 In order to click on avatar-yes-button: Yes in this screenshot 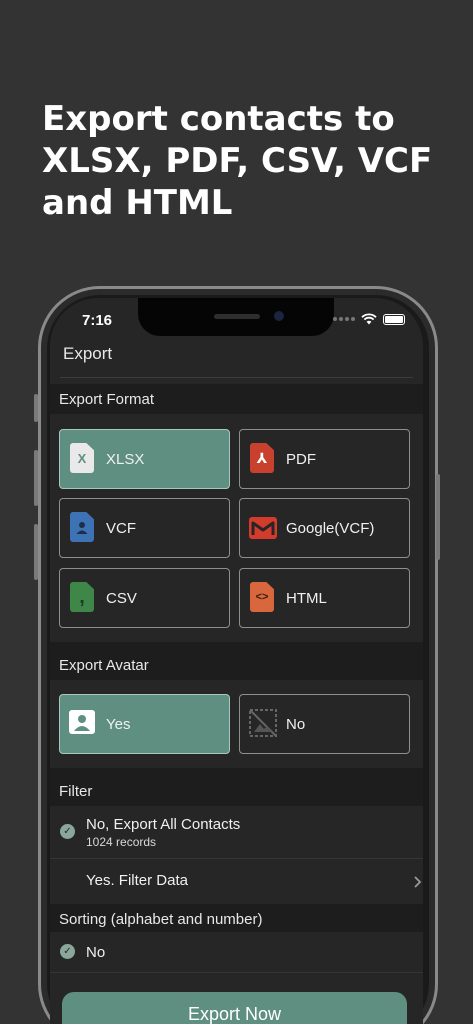, I will do `click(144, 724)`.